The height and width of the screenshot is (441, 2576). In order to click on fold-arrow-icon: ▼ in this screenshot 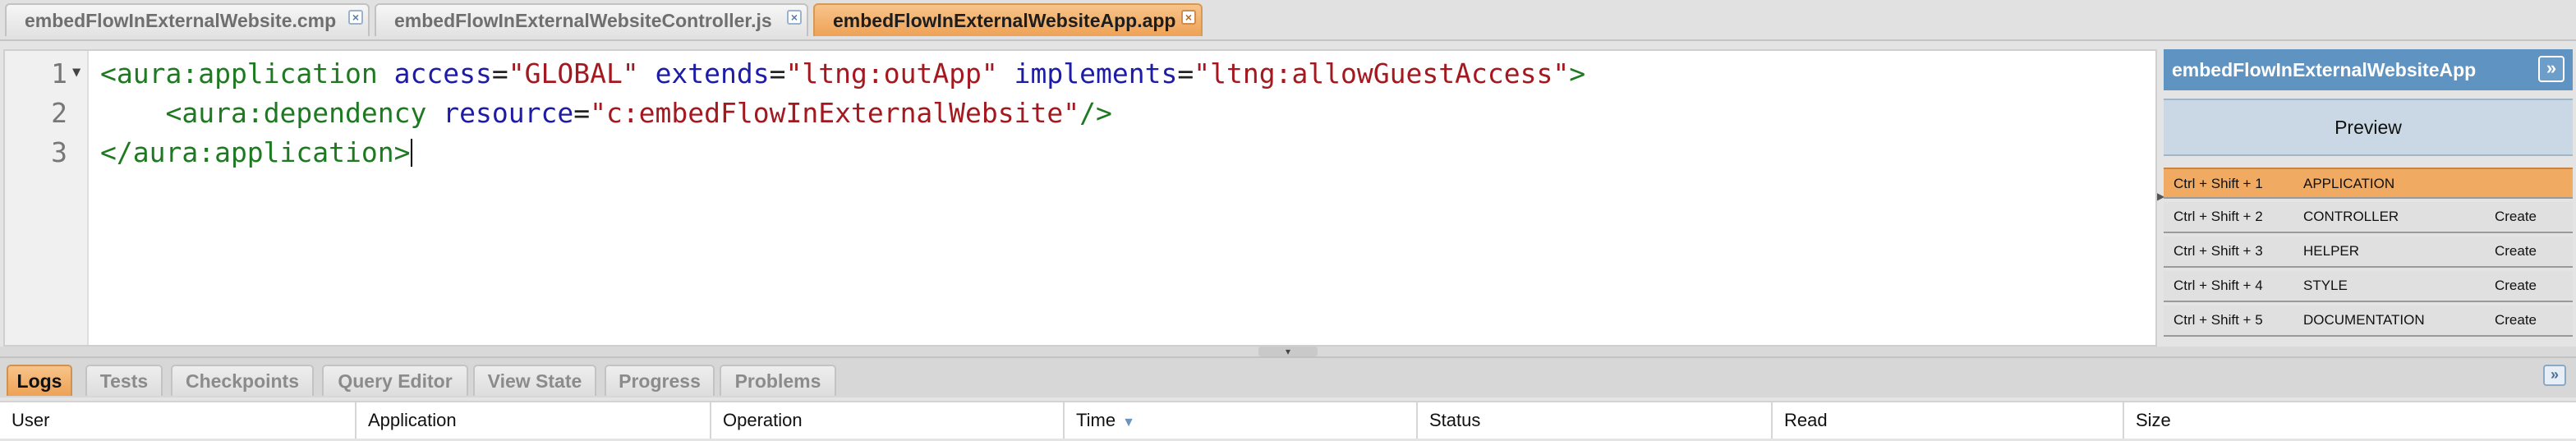, I will do `click(76, 72)`.